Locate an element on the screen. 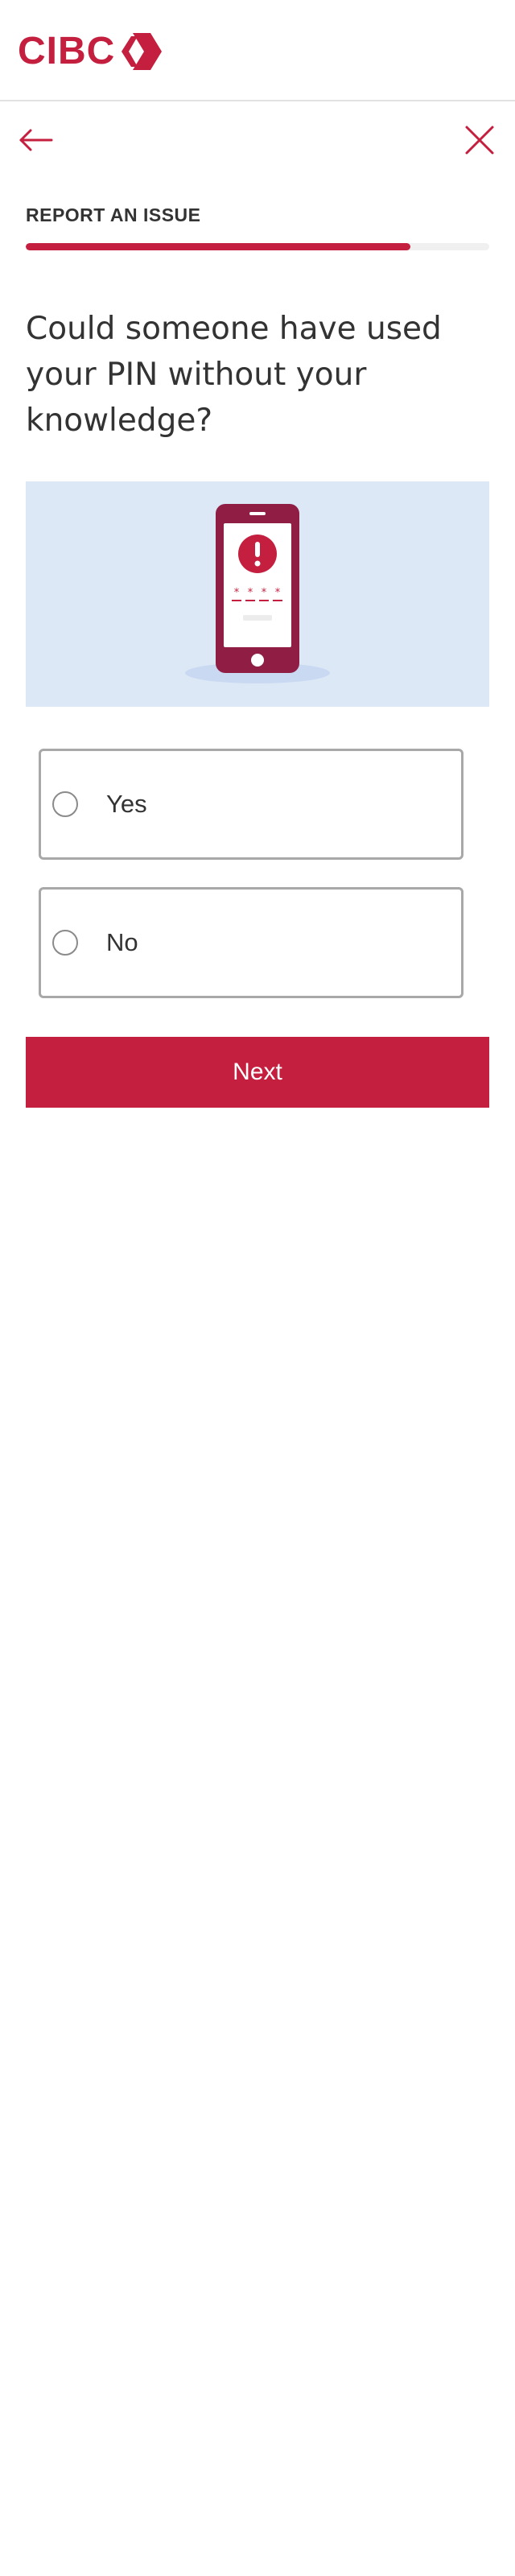 Image resolution: width=515 pixels, height=2576 pixels. progress-bar is located at coordinates (257, 246).